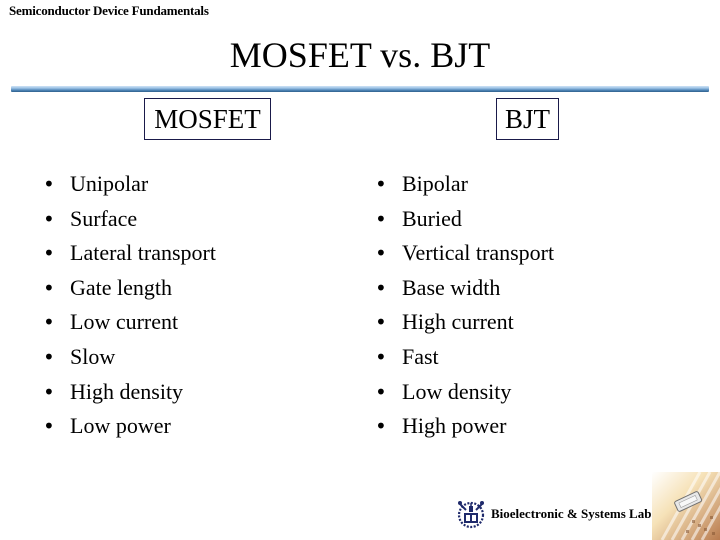 This screenshot has height=540, width=720. What do you see at coordinates (573, 513) in the screenshot?
I see `lab-name: Bioelectronic & Systems Lab.` at bounding box center [573, 513].